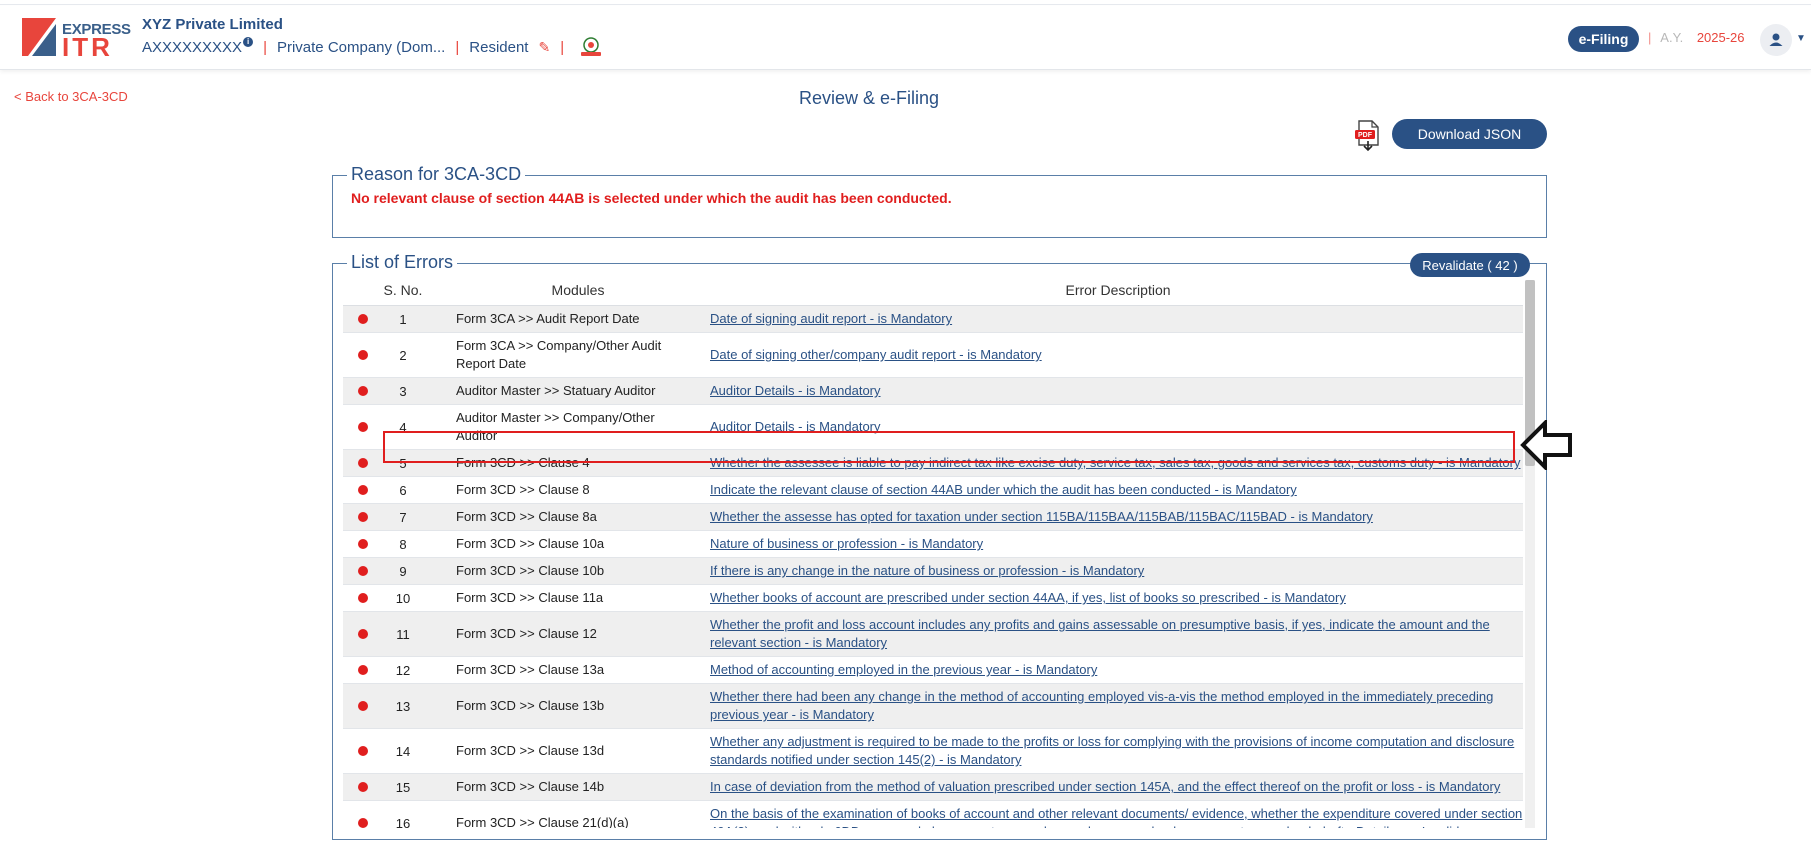 This screenshot has height=856, width=1811. I want to click on assessment-year: | A.Y. 2025-26, so click(1696, 37).